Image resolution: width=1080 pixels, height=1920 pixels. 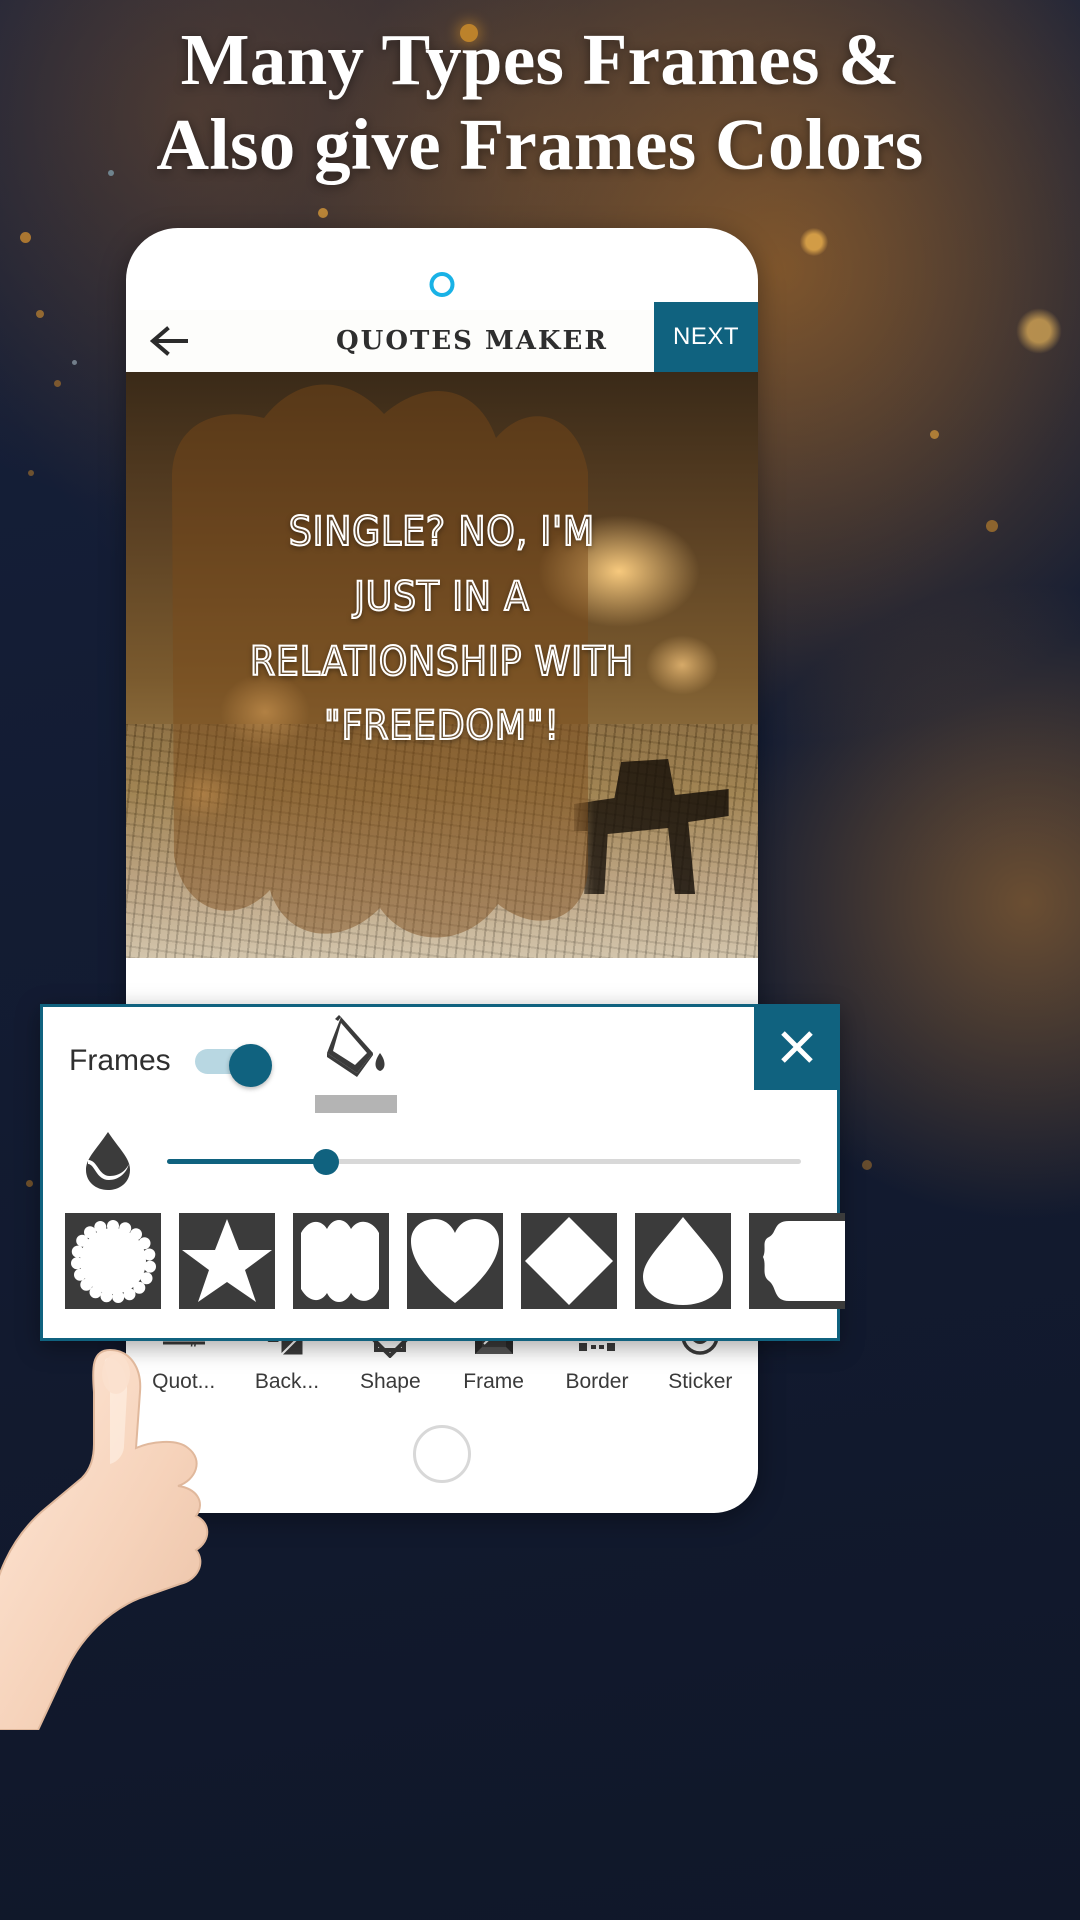 What do you see at coordinates (484, 1161) in the screenshot?
I see `opacity-slider` at bounding box center [484, 1161].